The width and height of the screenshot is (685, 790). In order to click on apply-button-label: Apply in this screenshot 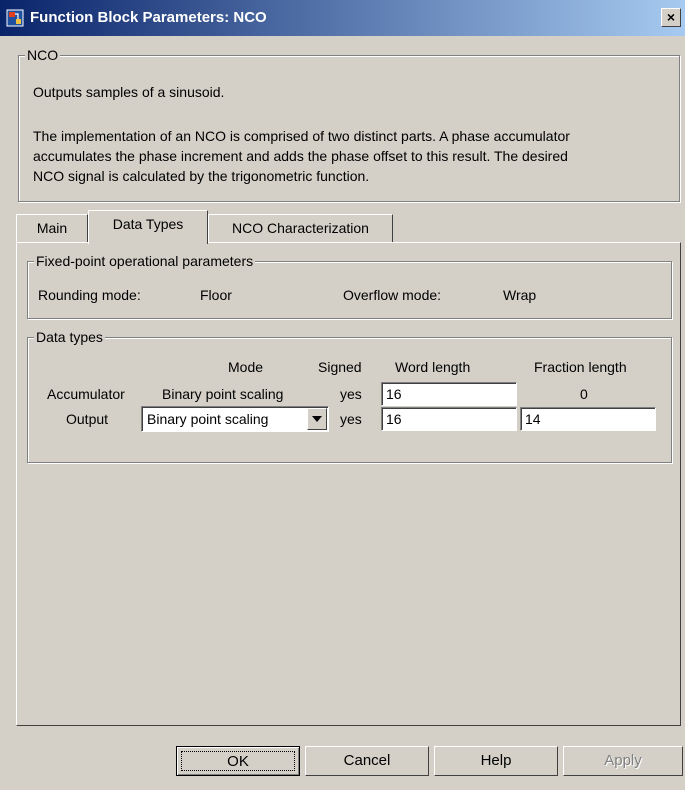, I will do `click(623, 760)`.